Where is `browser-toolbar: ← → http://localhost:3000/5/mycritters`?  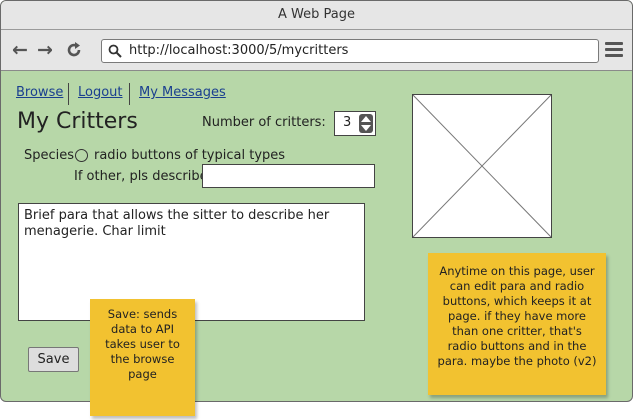
browser-toolbar: ← → http://localhost:3000/5/mycritters is located at coordinates (316, 50).